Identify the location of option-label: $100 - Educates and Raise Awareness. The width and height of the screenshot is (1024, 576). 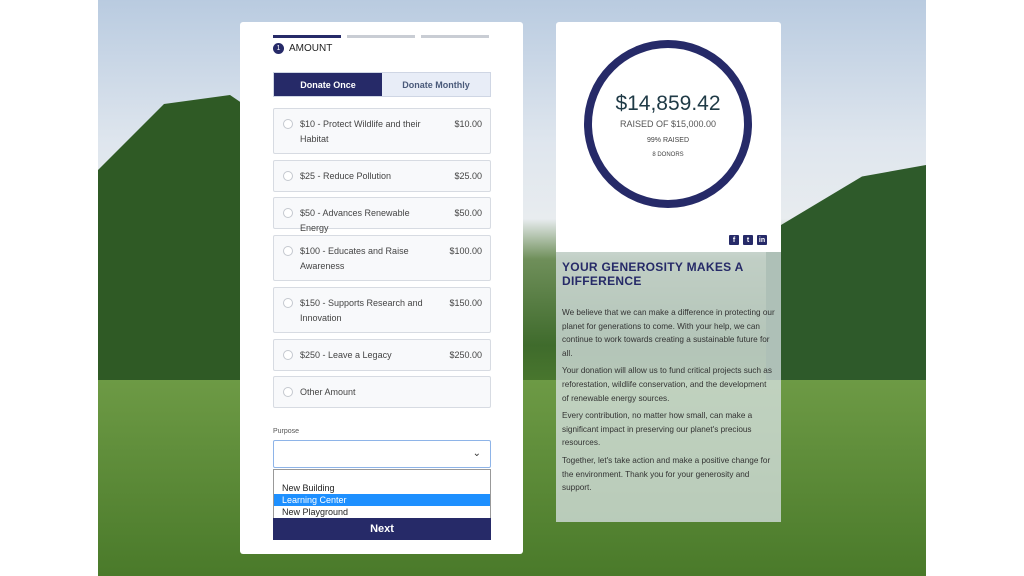
(354, 258).